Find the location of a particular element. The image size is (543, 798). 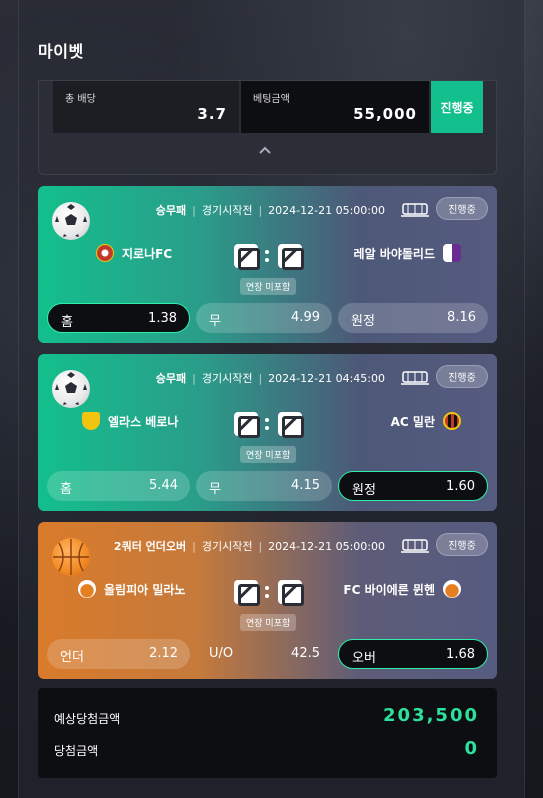

match-datetime: 2024-12-21 04:45:00 is located at coordinates (326, 378).